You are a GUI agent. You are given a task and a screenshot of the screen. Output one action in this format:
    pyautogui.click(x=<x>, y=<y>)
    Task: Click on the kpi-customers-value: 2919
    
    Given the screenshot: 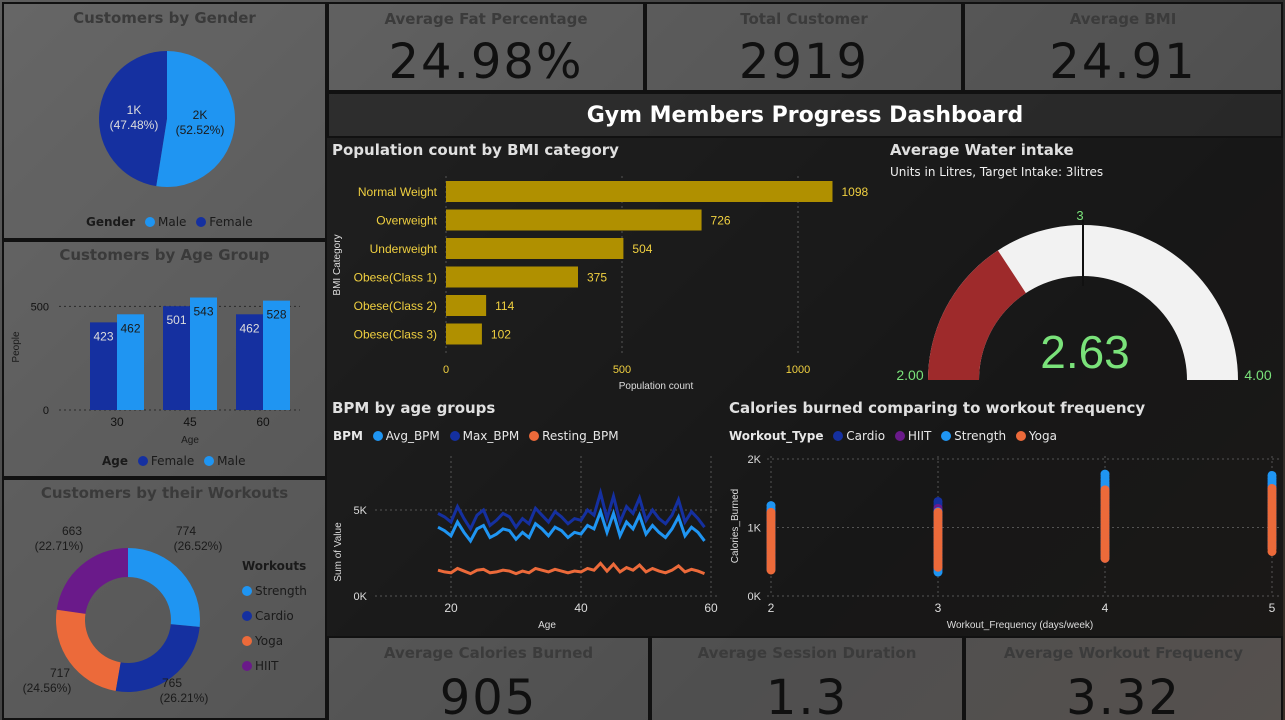 What is the action you would take?
    pyautogui.click(x=804, y=62)
    